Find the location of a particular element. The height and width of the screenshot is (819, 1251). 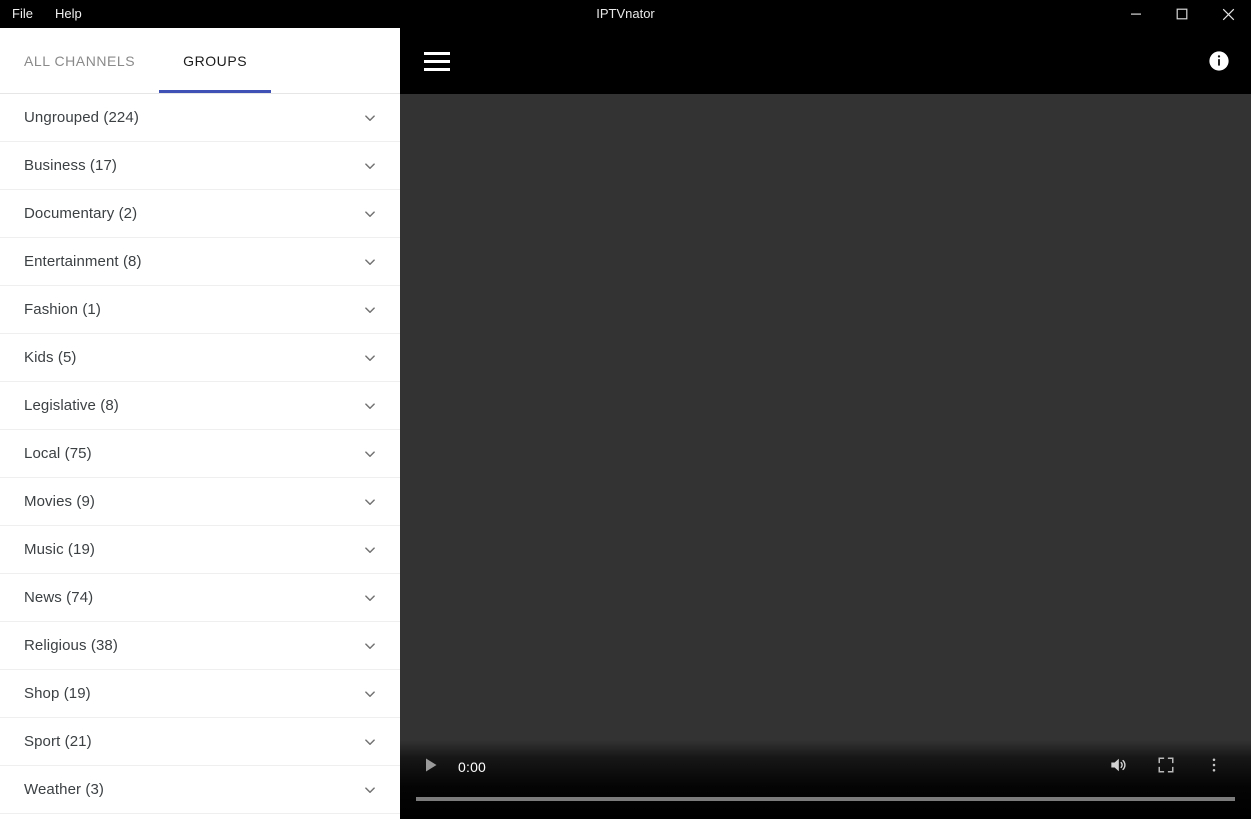

play-icon is located at coordinates (431, 767).